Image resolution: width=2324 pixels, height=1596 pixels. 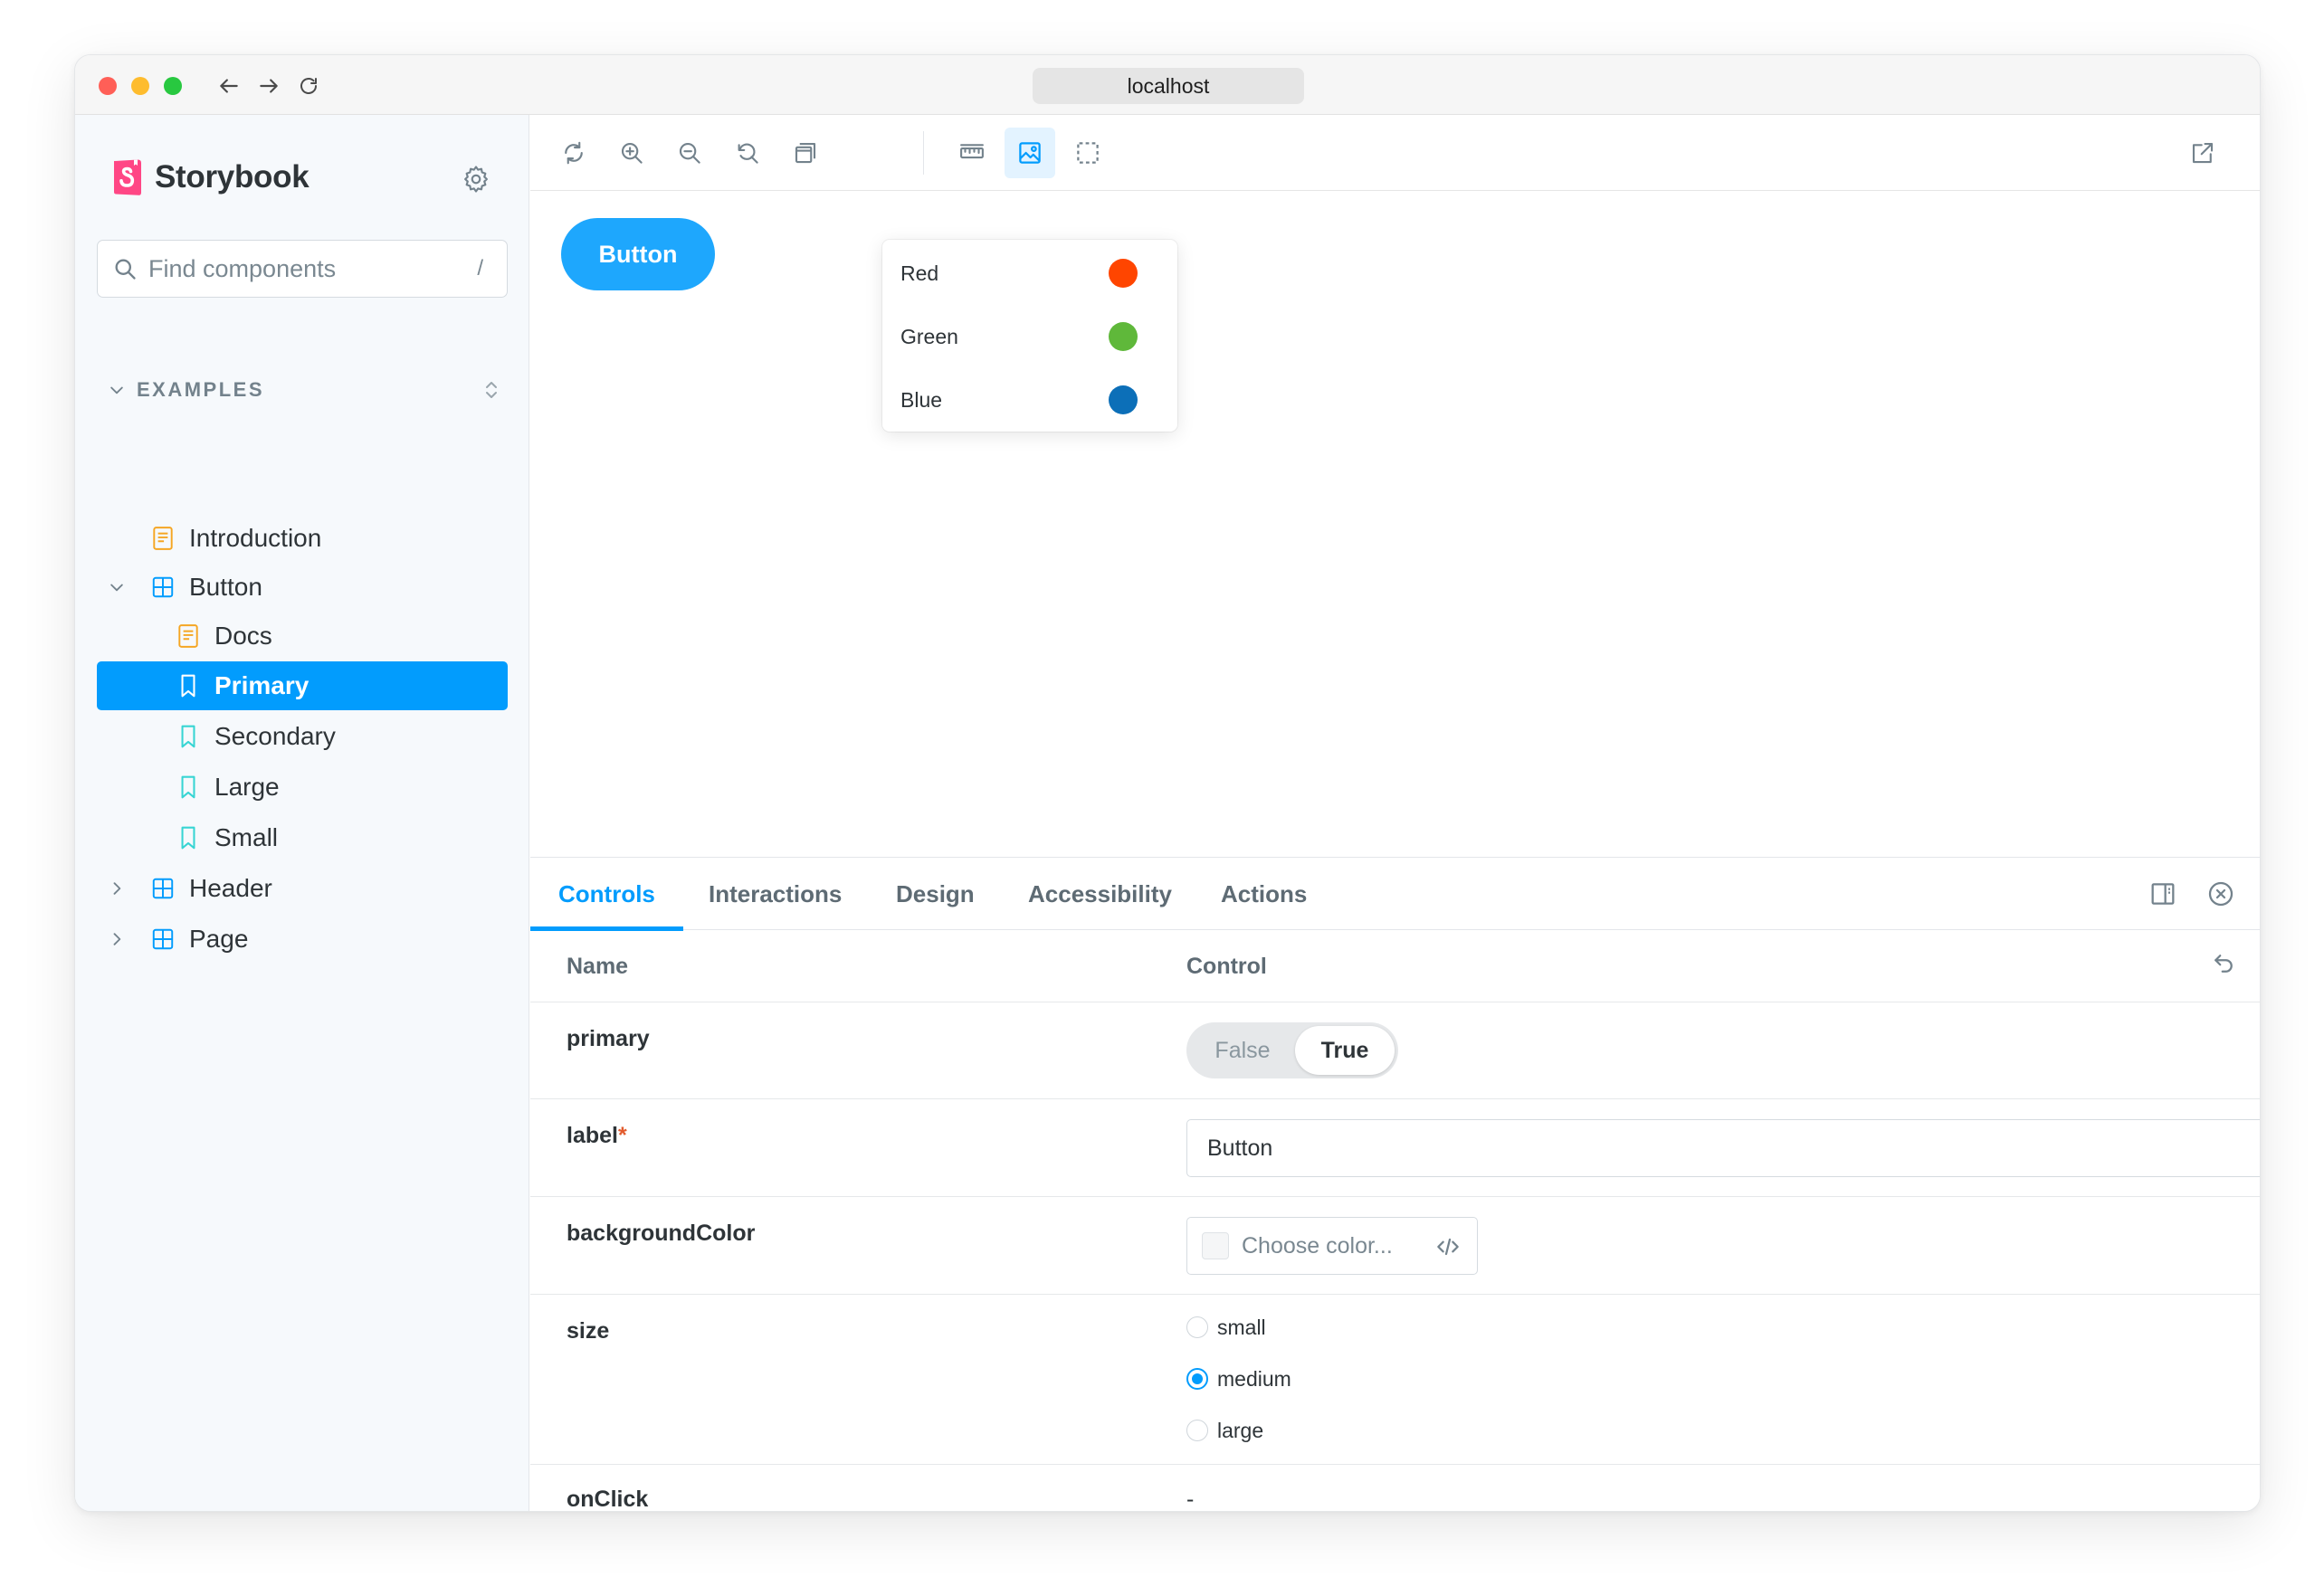 I want to click on close-window-button, so click(x=108, y=86).